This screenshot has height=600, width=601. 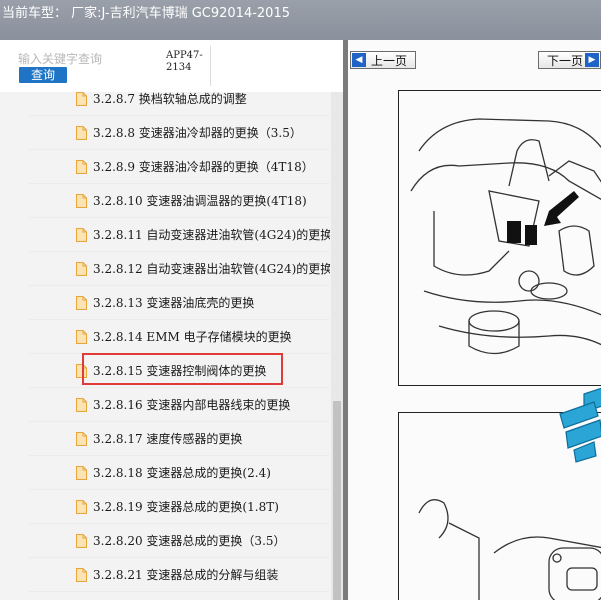 I want to click on app-code-label: APP47-2134, so click(x=184, y=61).